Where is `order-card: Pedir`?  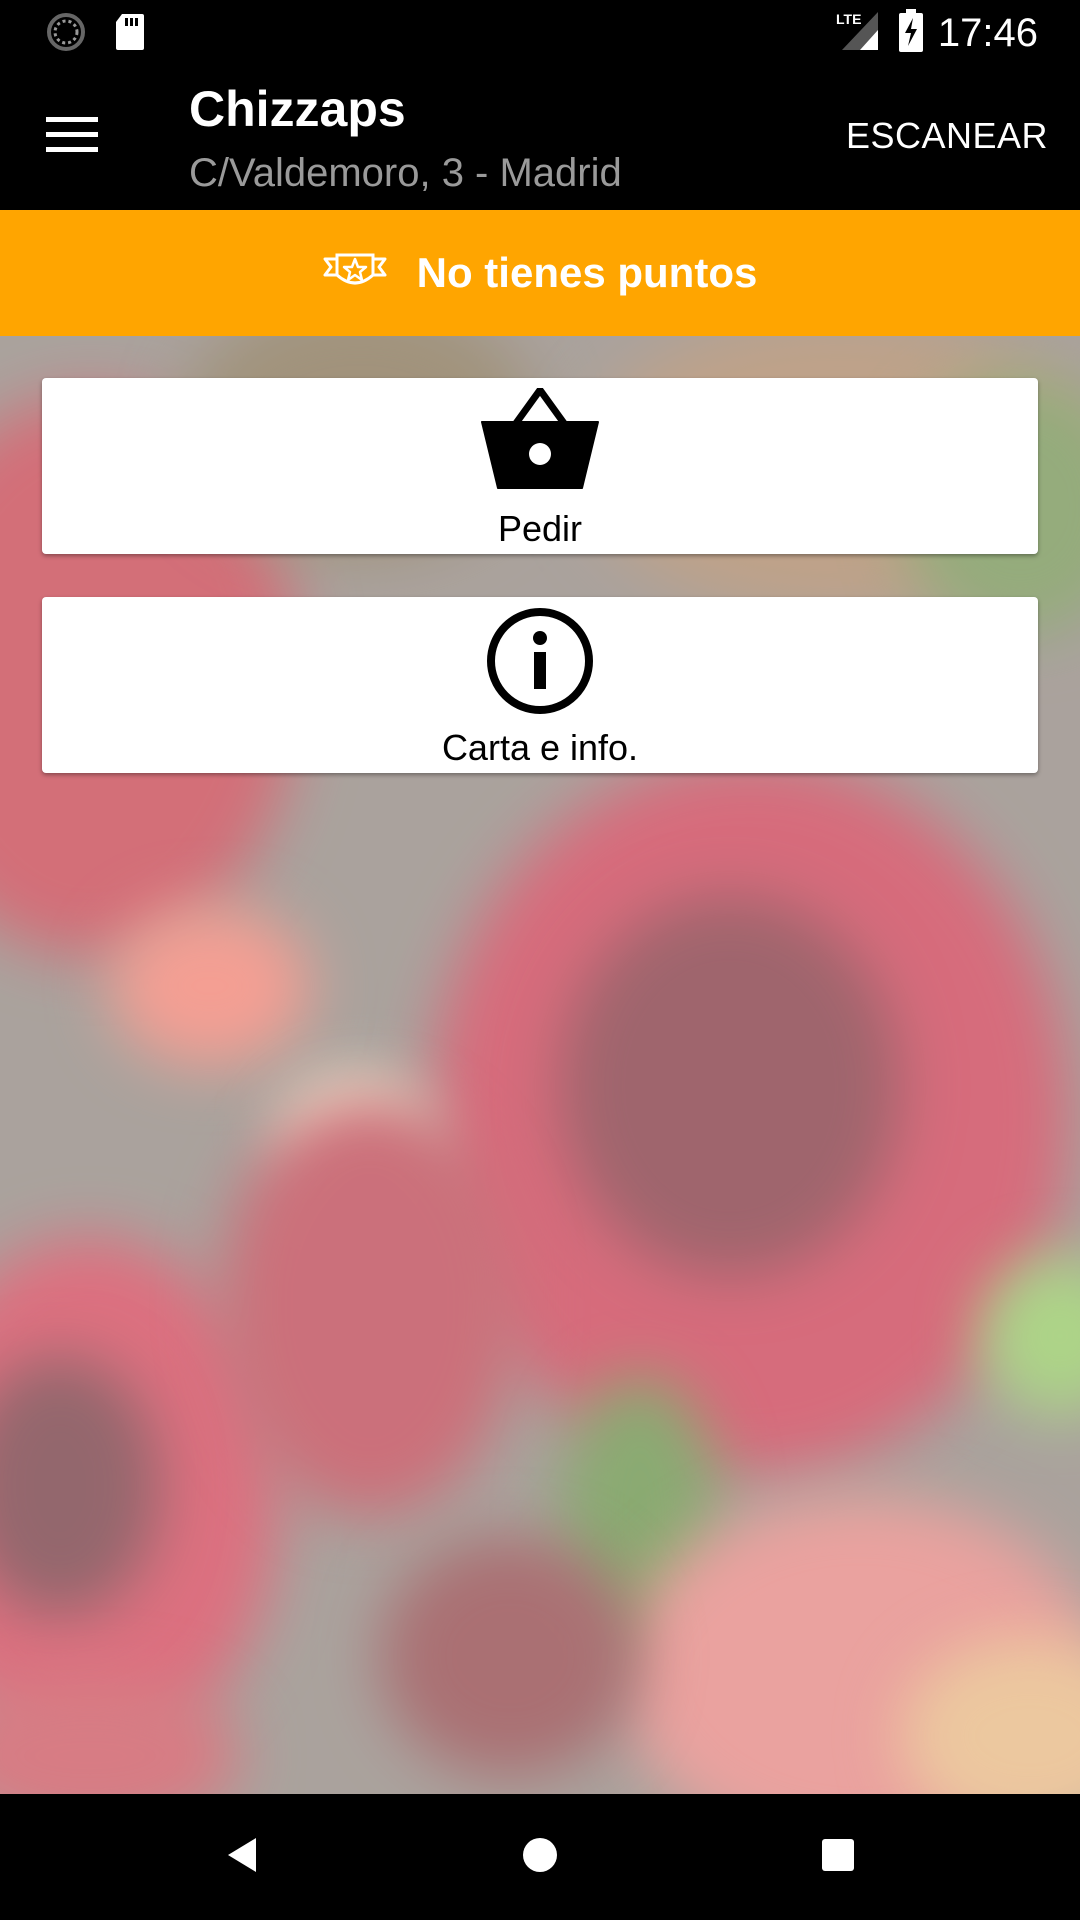
order-card: Pedir is located at coordinates (540, 466).